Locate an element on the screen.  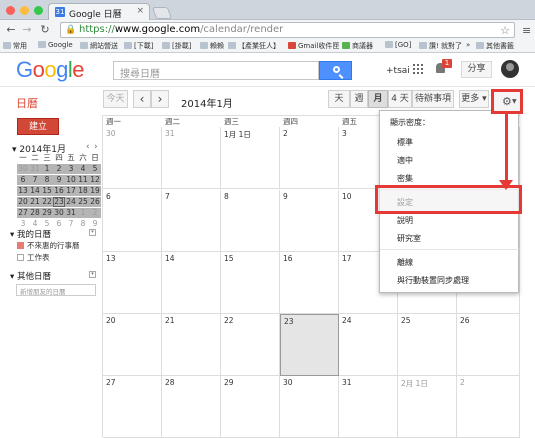
mini-day: 10 is located at coordinates (71, 180).